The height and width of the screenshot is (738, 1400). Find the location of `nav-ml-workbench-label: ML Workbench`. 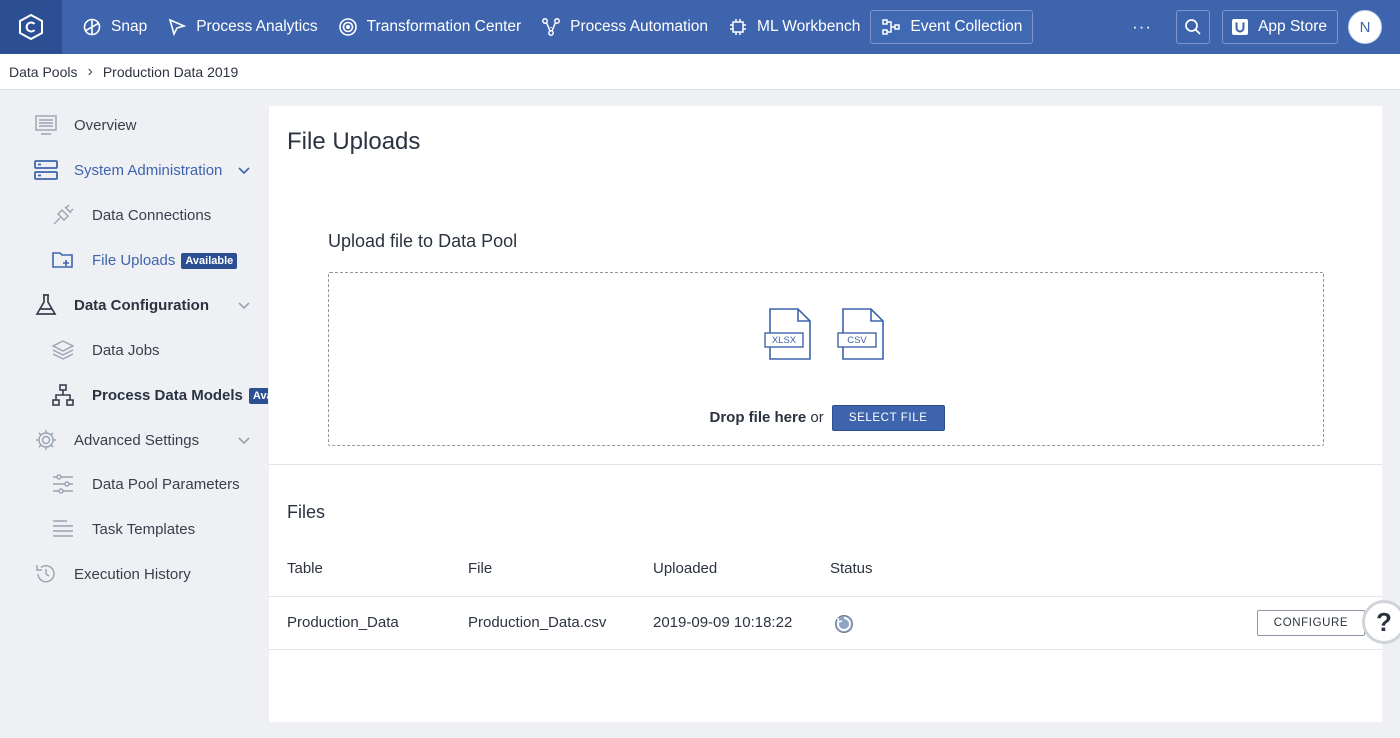

nav-ml-workbench-label: ML Workbench is located at coordinates (809, 26).